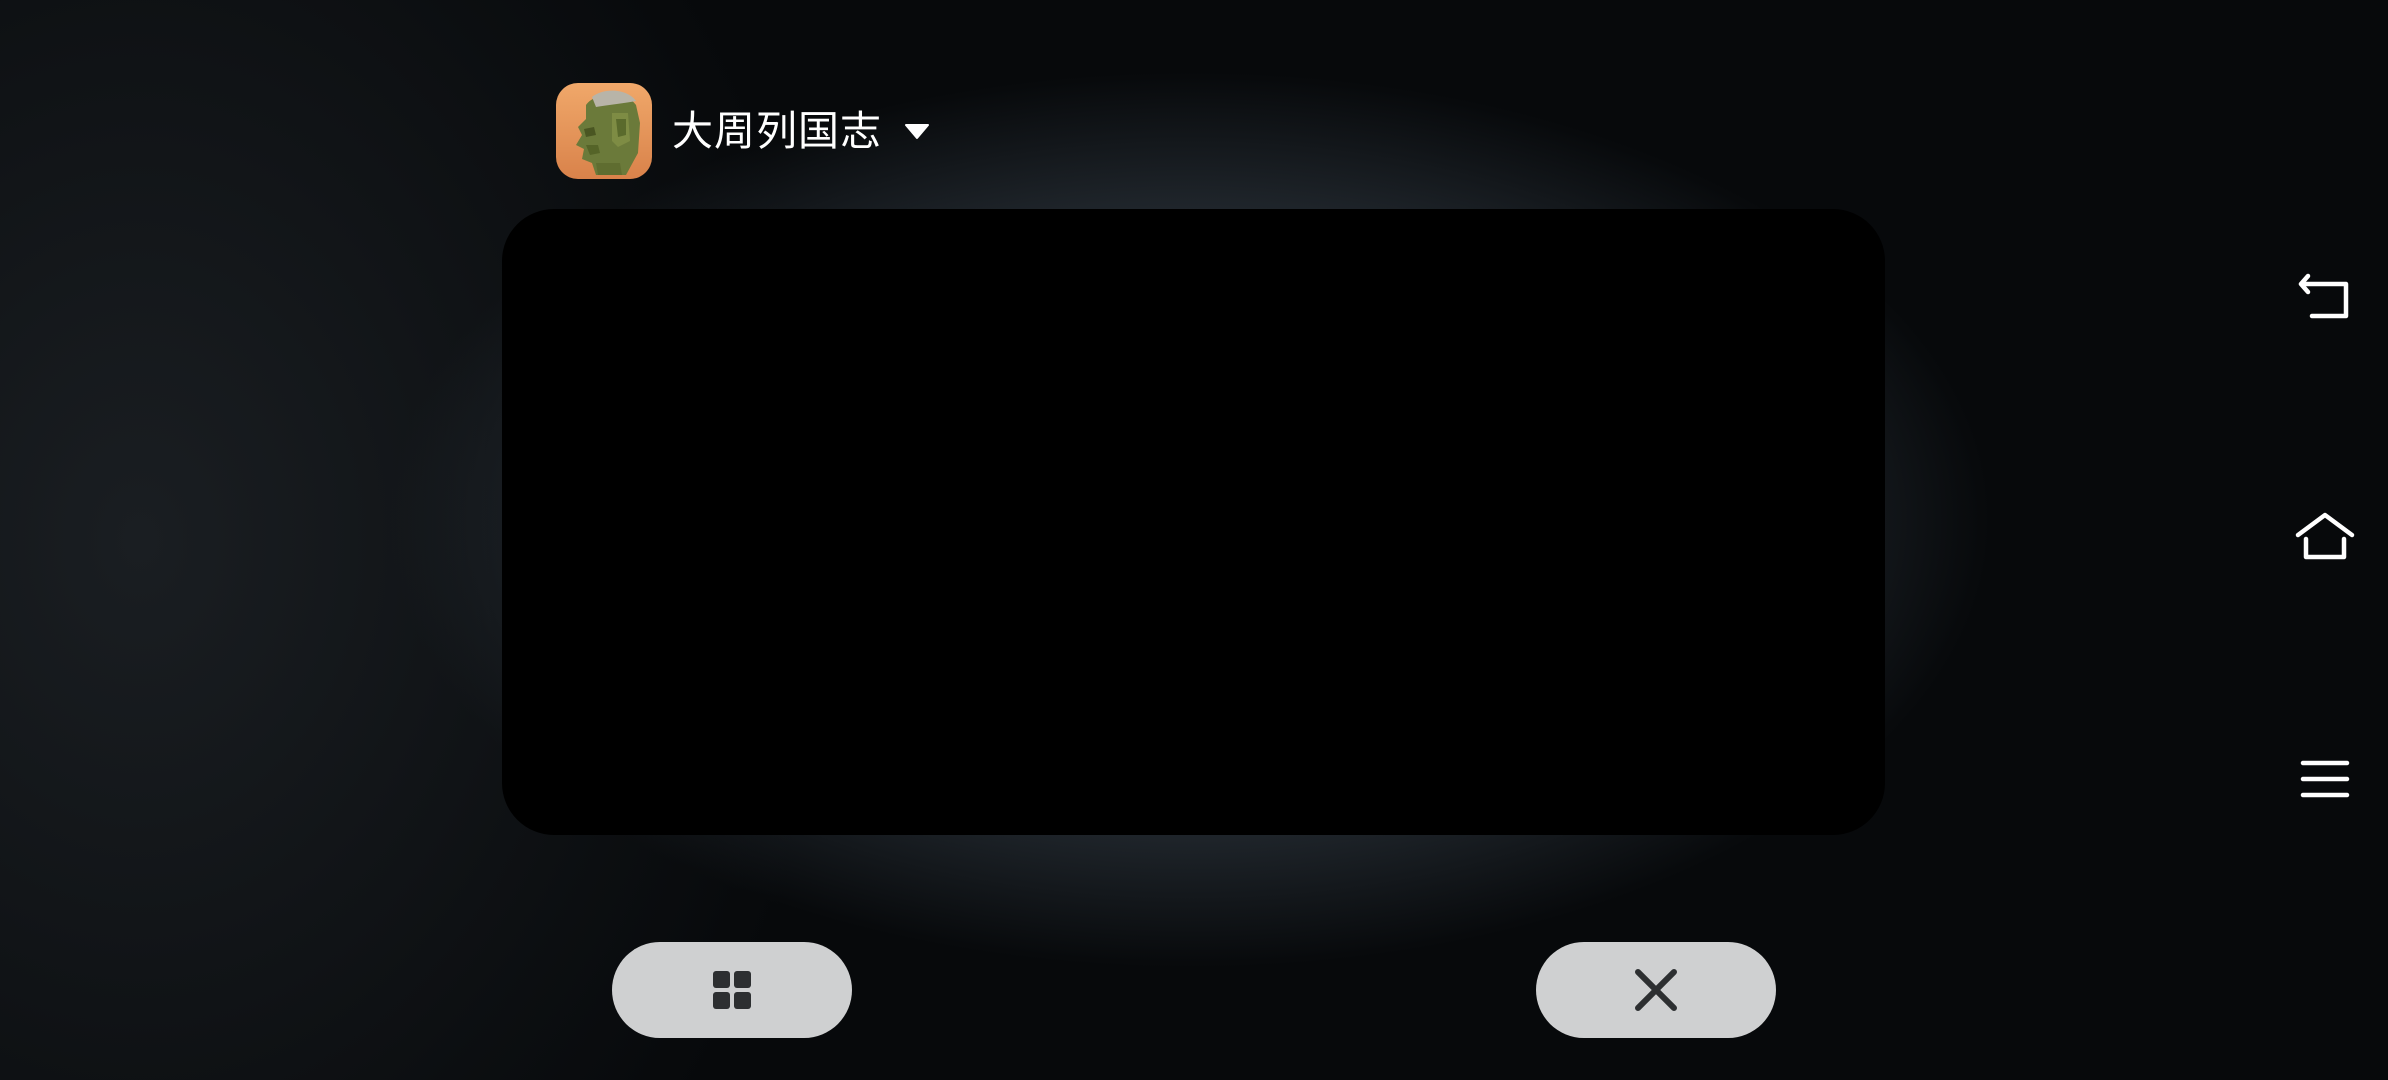 Image resolution: width=2388 pixels, height=1080 pixels. What do you see at coordinates (777, 131) in the screenshot?
I see `app-title: 大周列国志` at bounding box center [777, 131].